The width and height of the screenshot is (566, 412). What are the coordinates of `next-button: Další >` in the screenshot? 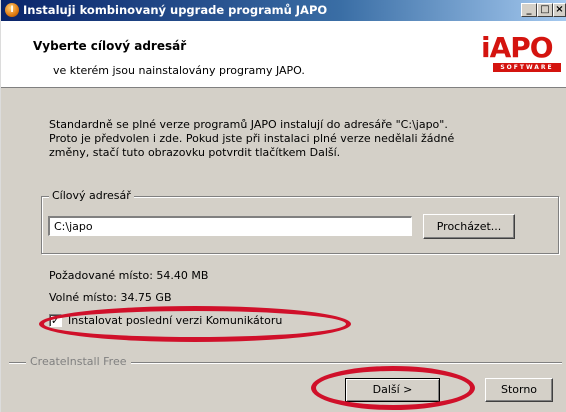 It's located at (392, 390).